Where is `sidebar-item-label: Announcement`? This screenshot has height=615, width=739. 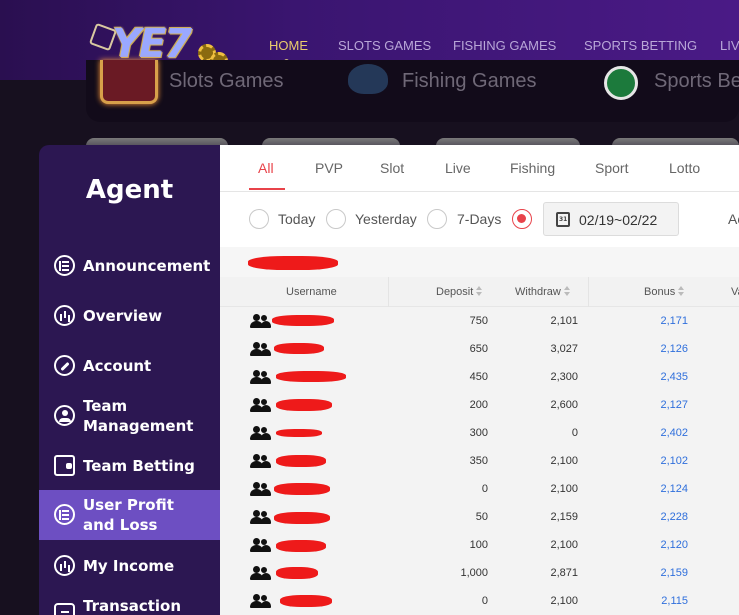
sidebar-item-label: Announcement is located at coordinates (147, 266).